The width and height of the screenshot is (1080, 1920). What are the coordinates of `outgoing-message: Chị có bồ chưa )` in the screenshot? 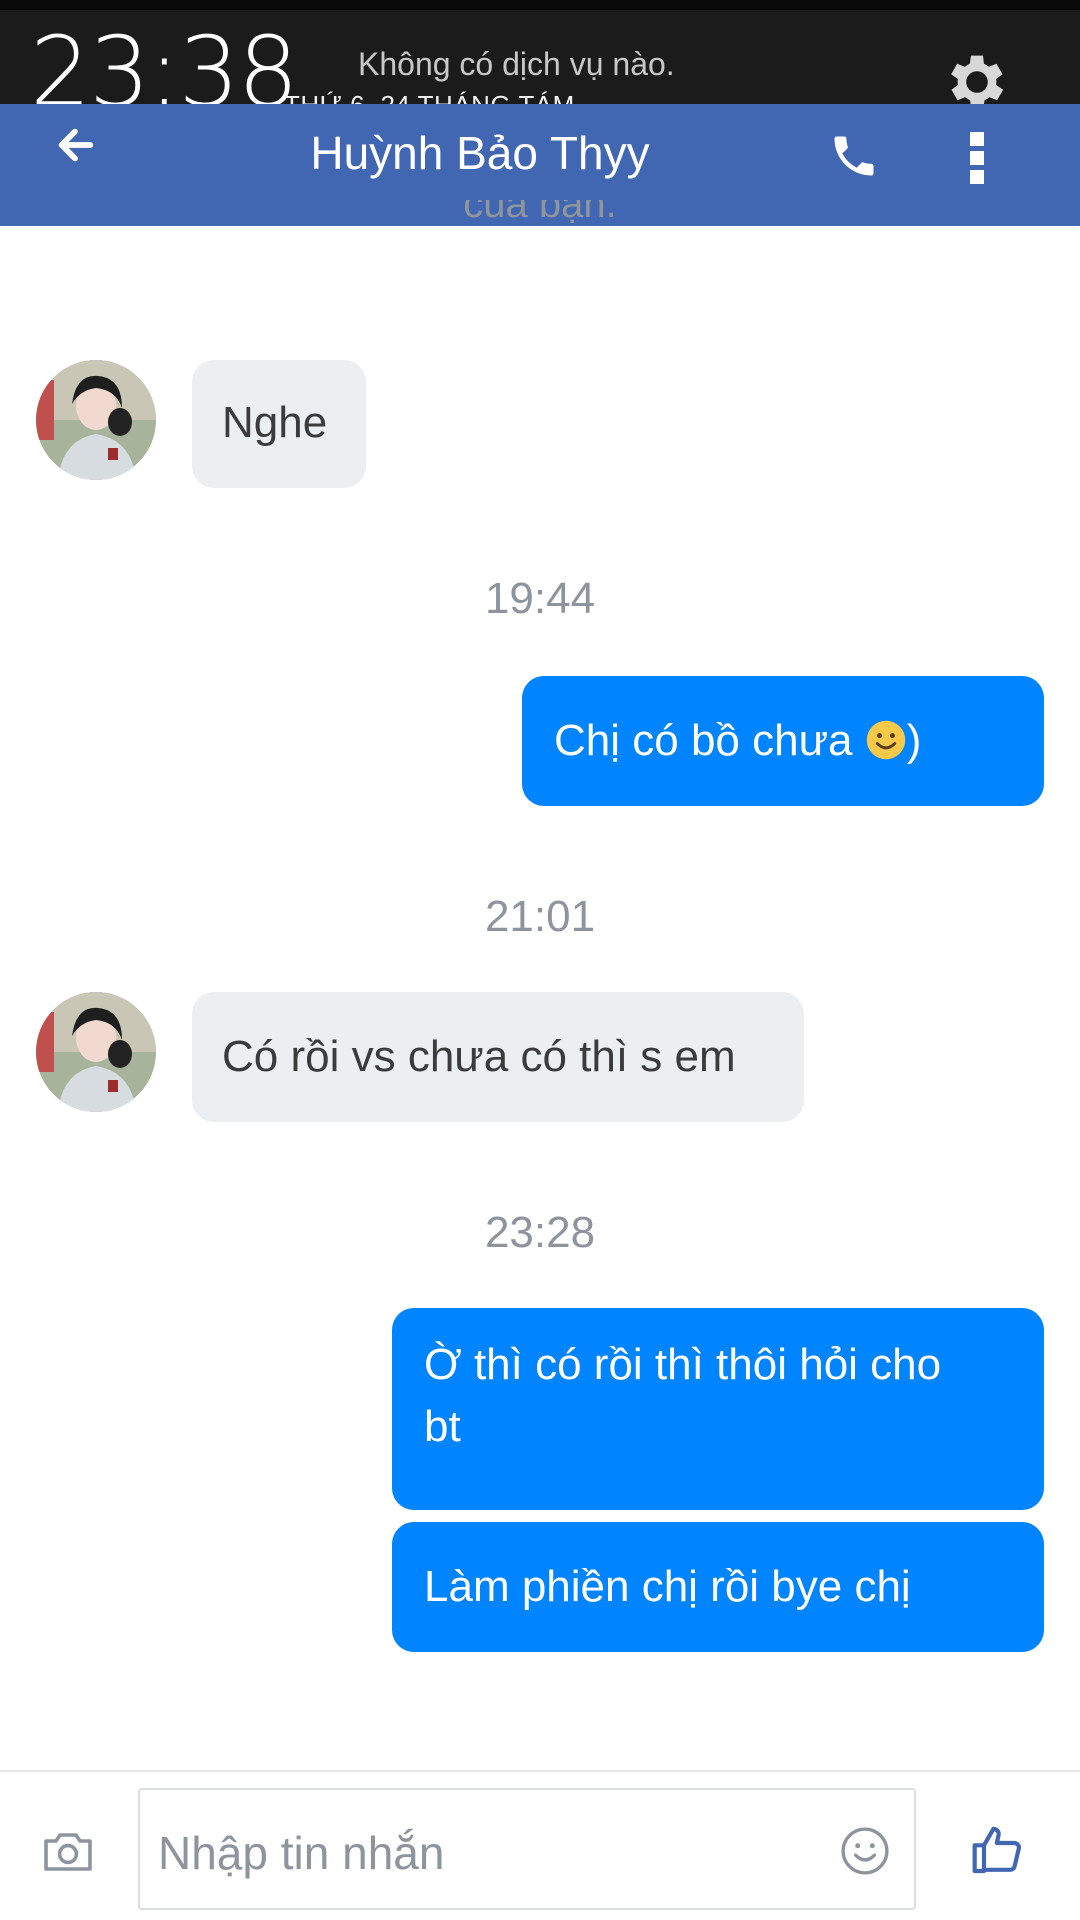 It's located at (783, 741).